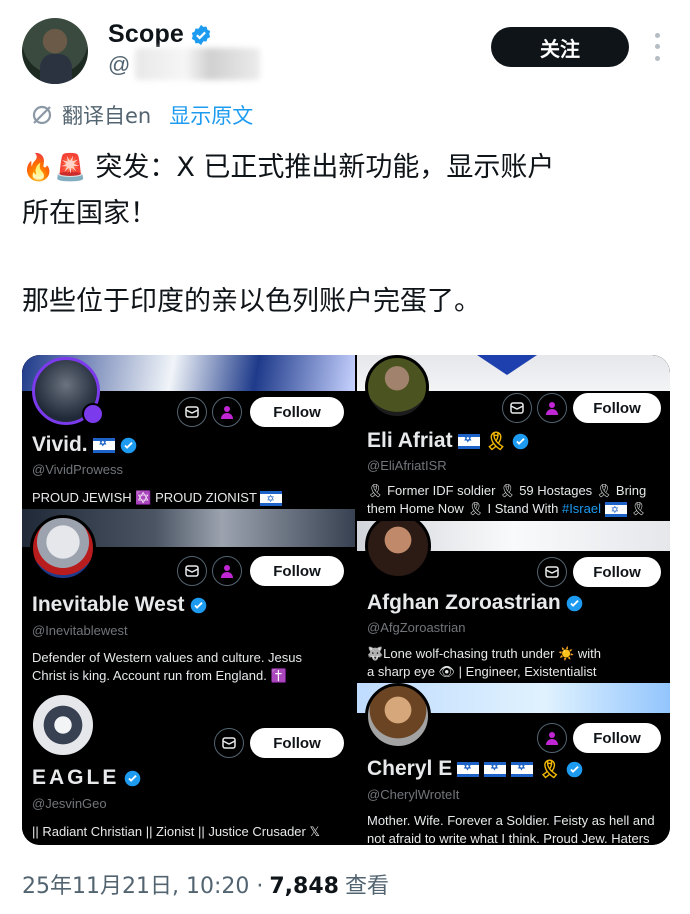 This screenshot has width=690, height=914. What do you see at coordinates (464, 602) in the screenshot?
I see `card-name-text: Afghan Zoroastrian` at bounding box center [464, 602].